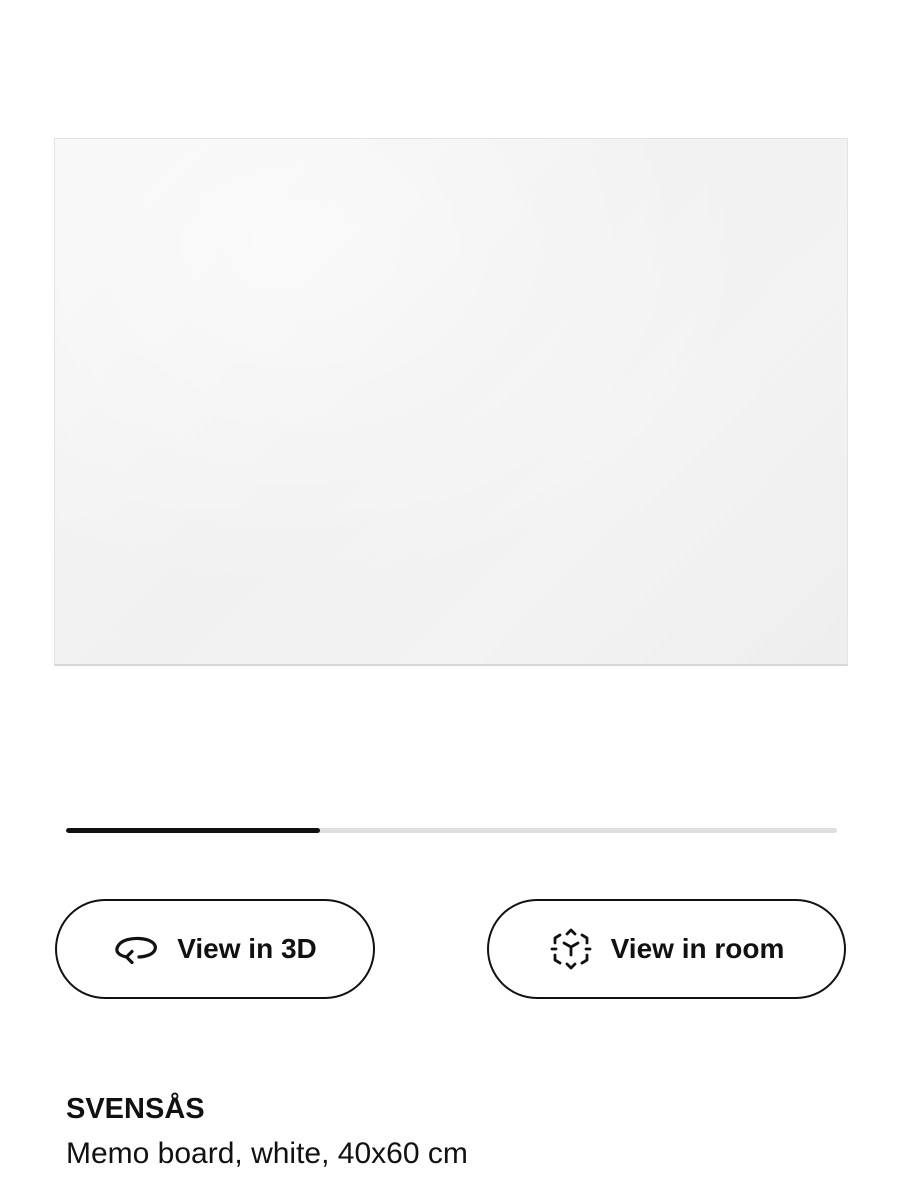 This screenshot has width=902, height=1200. I want to click on view-in-room-label: View in room, so click(697, 948).